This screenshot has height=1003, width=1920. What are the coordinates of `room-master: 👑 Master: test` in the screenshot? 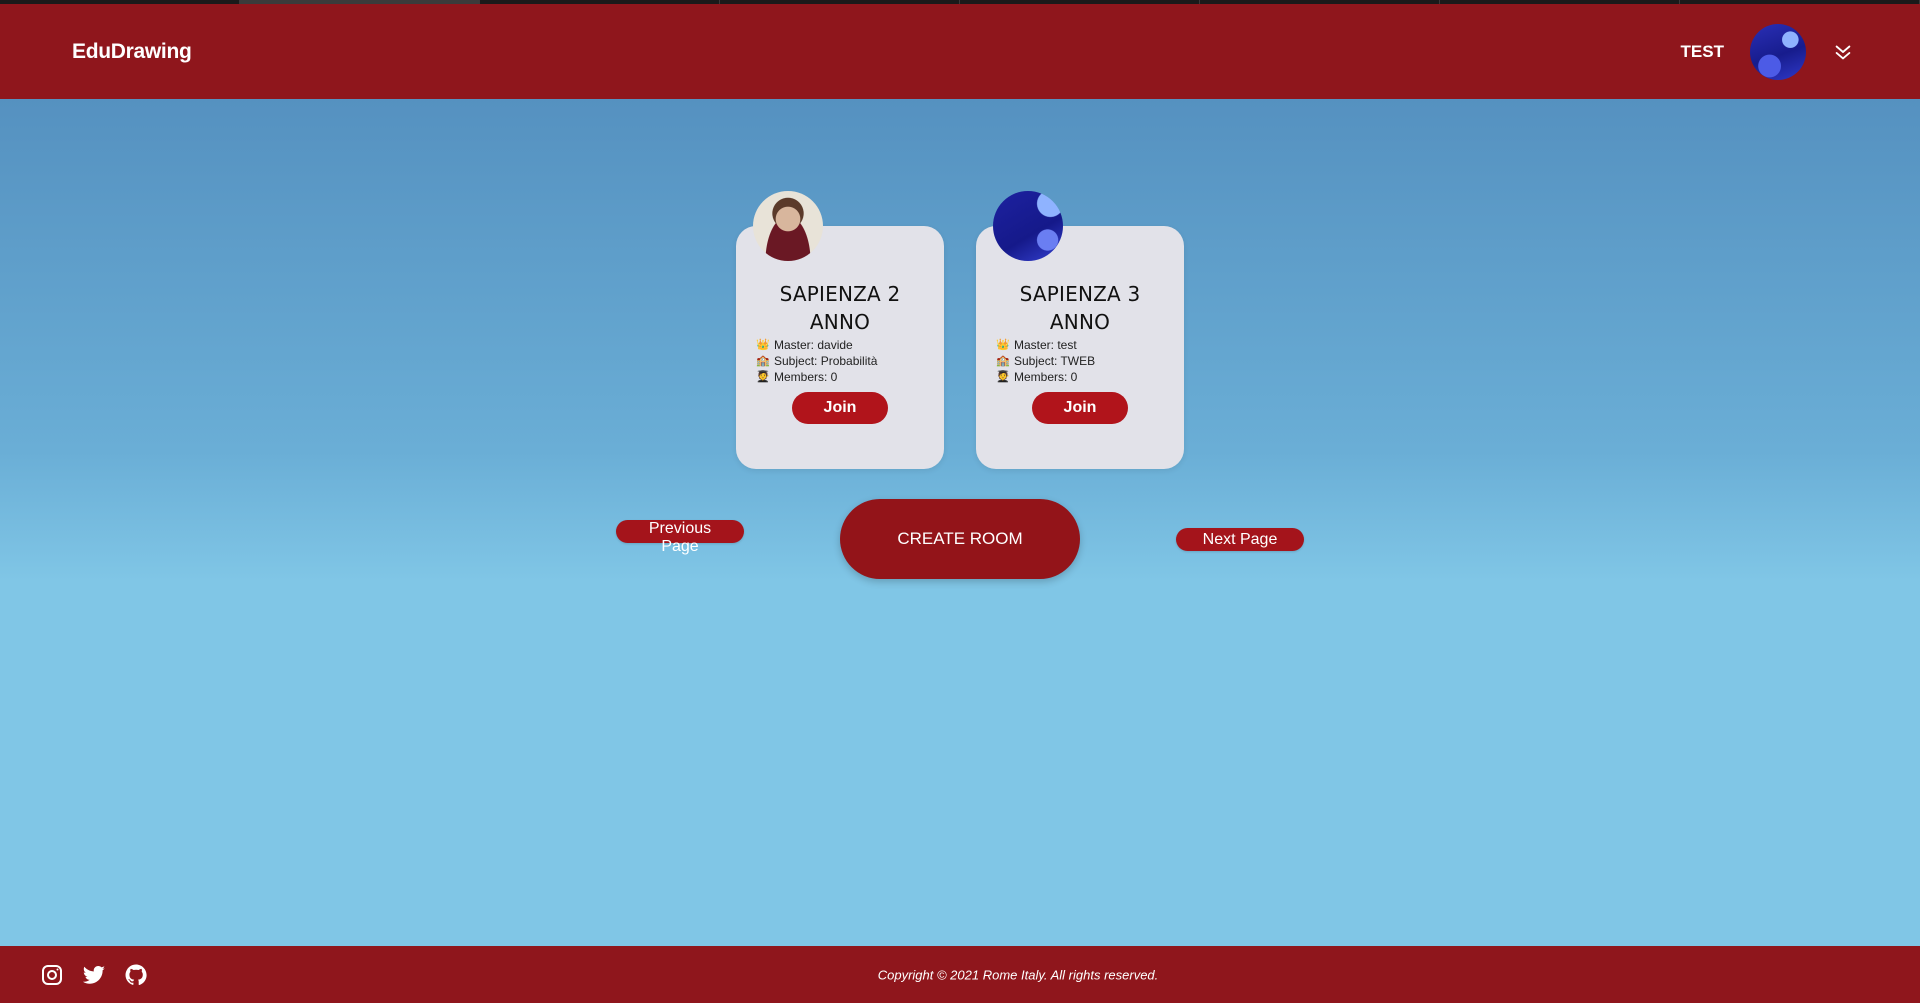 It's located at (1080, 345).